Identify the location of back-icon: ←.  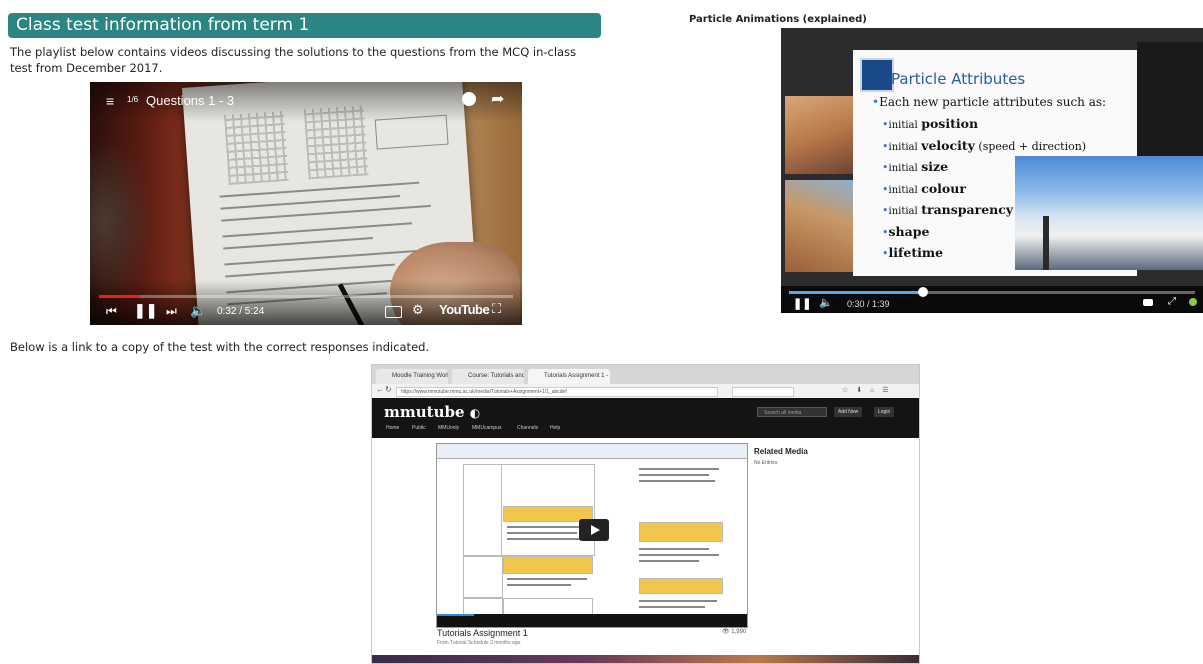
(380, 389).